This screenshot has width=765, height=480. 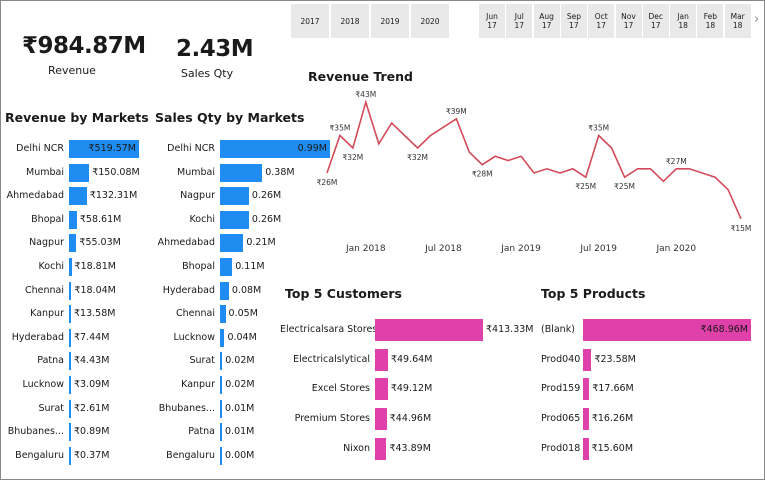 What do you see at coordinates (615, 359) in the screenshot?
I see `bar-value-label: ₹23.58M` at bounding box center [615, 359].